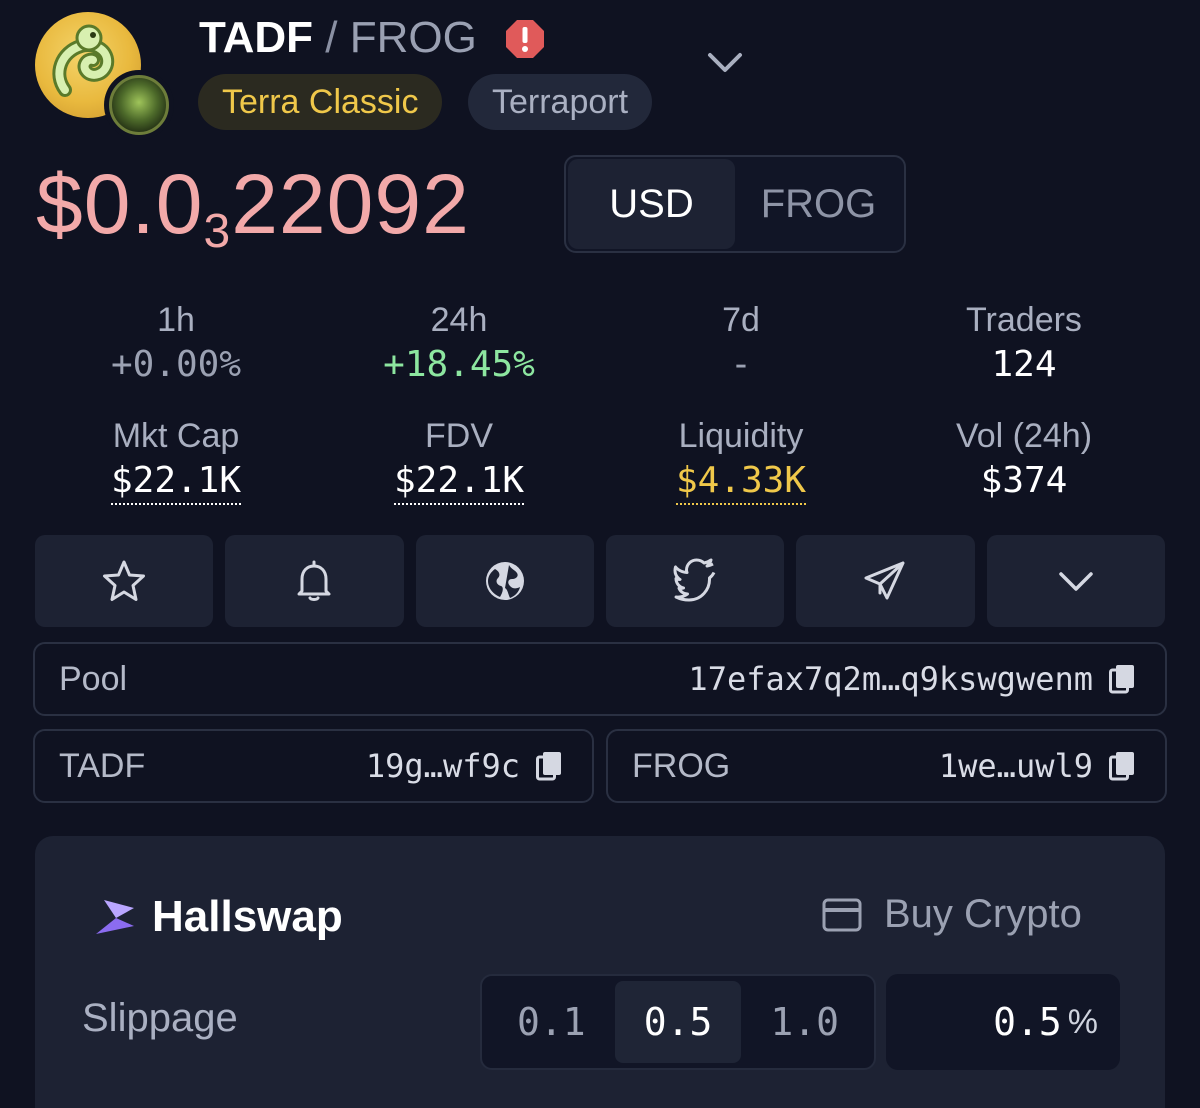 The image size is (1200, 1108). I want to click on slippage-option-0-5: 0.5, so click(678, 1022).